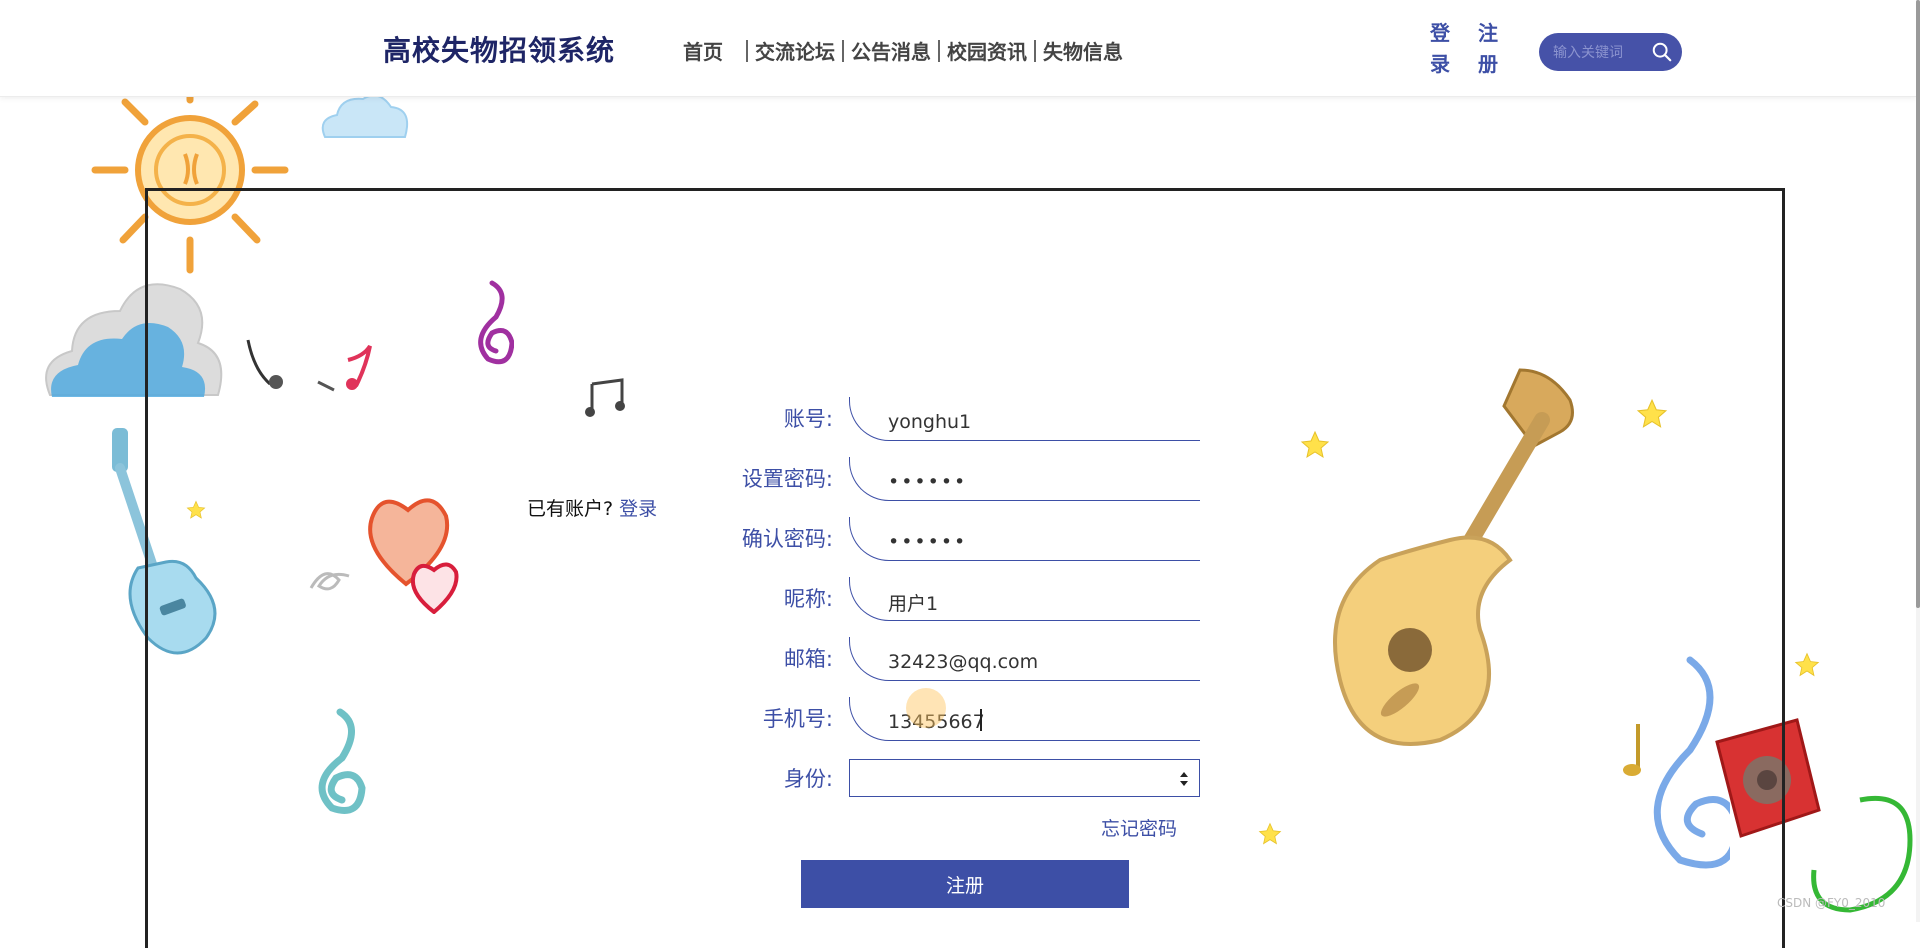  I want to click on phone-field, so click(1024, 719).